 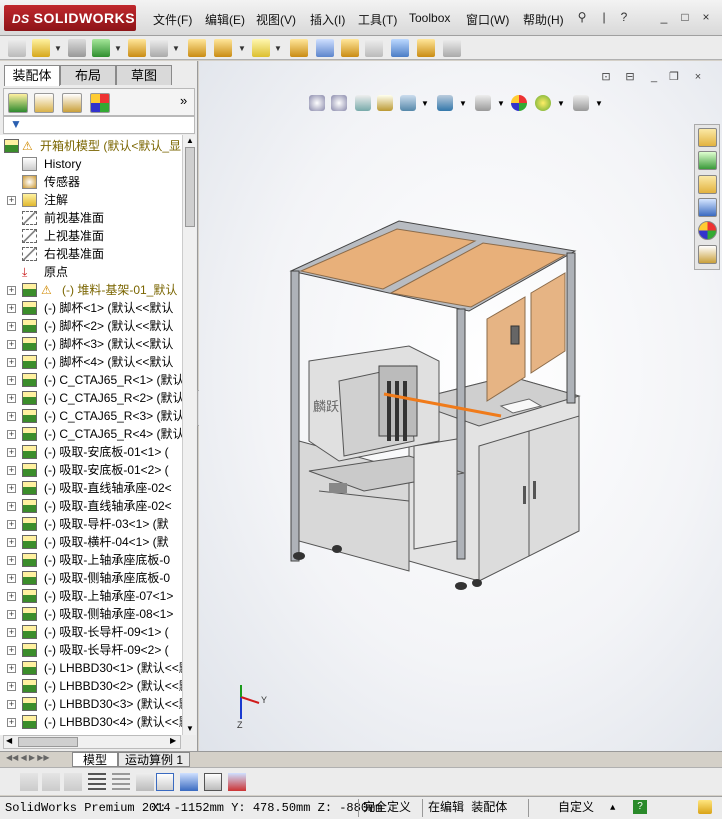 What do you see at coordinates (165, 782) in the screenshot?
I see `chart-icon` at bounding box center [165, 782].